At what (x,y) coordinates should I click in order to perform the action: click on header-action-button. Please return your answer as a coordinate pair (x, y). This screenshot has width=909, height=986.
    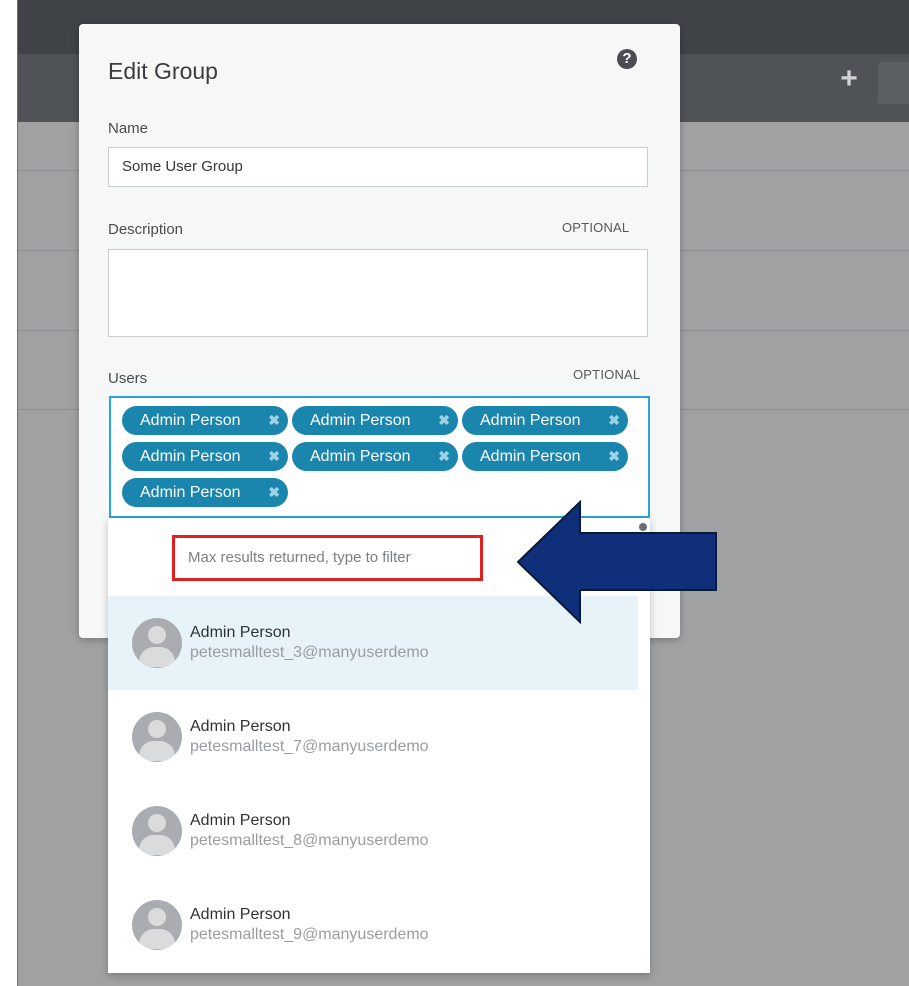
    Looking at the image, I should click on (893, 83).